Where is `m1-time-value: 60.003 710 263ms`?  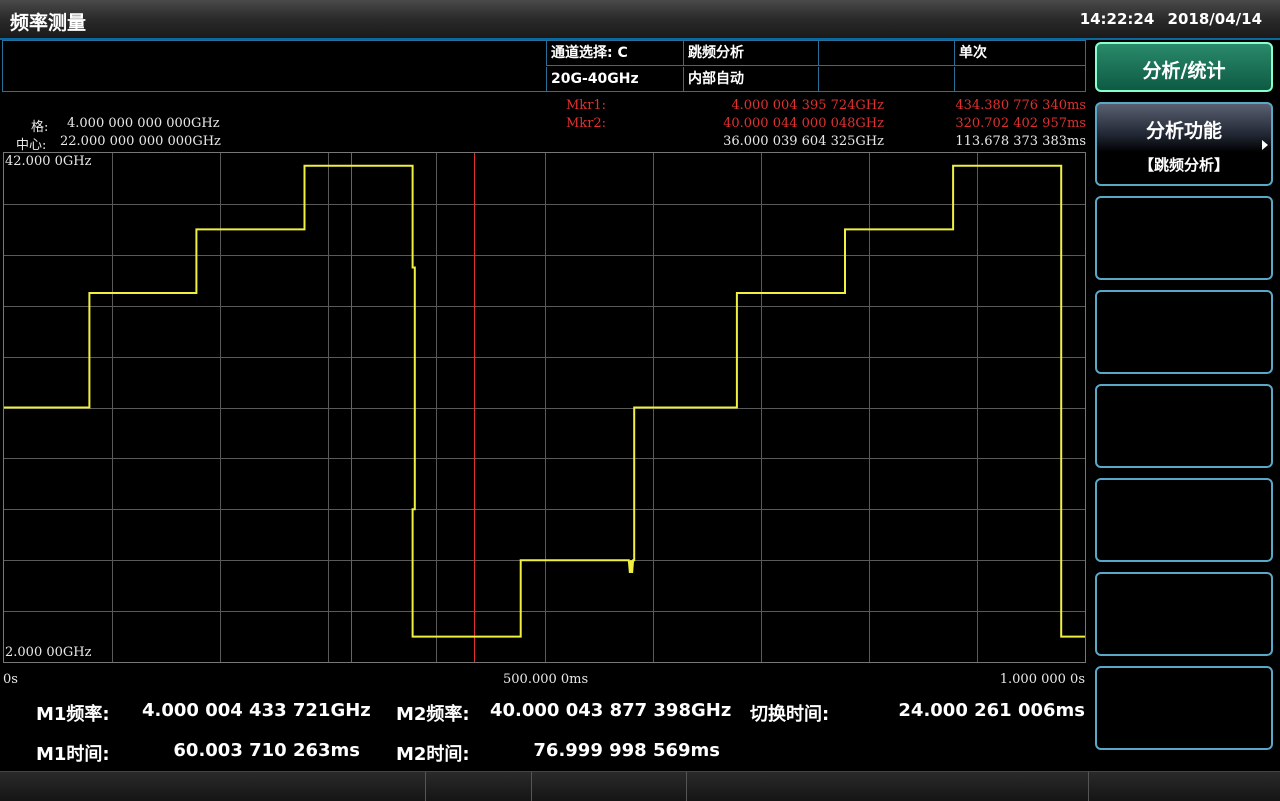
m1-time-value: 60.003 710 263ms is located at coordinates (266, 750).